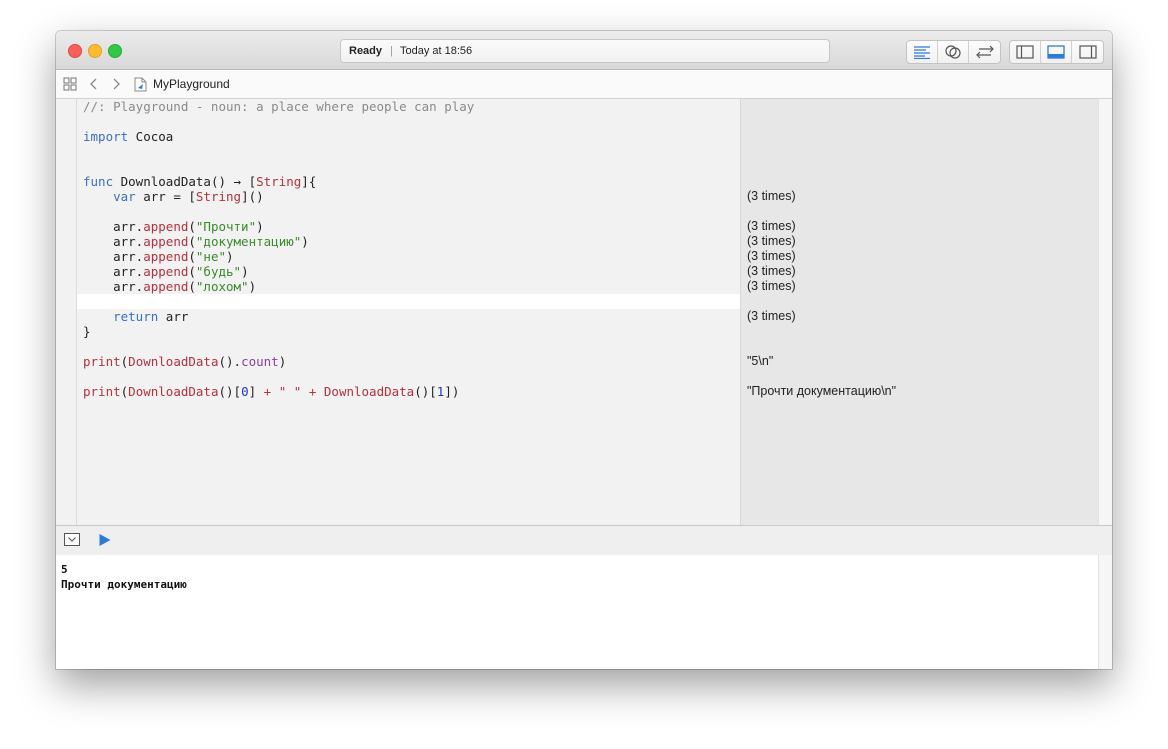 The image size is (1168, 749). I want to click on title-bar: Ready | Today at 18:56, so click(584, 50).